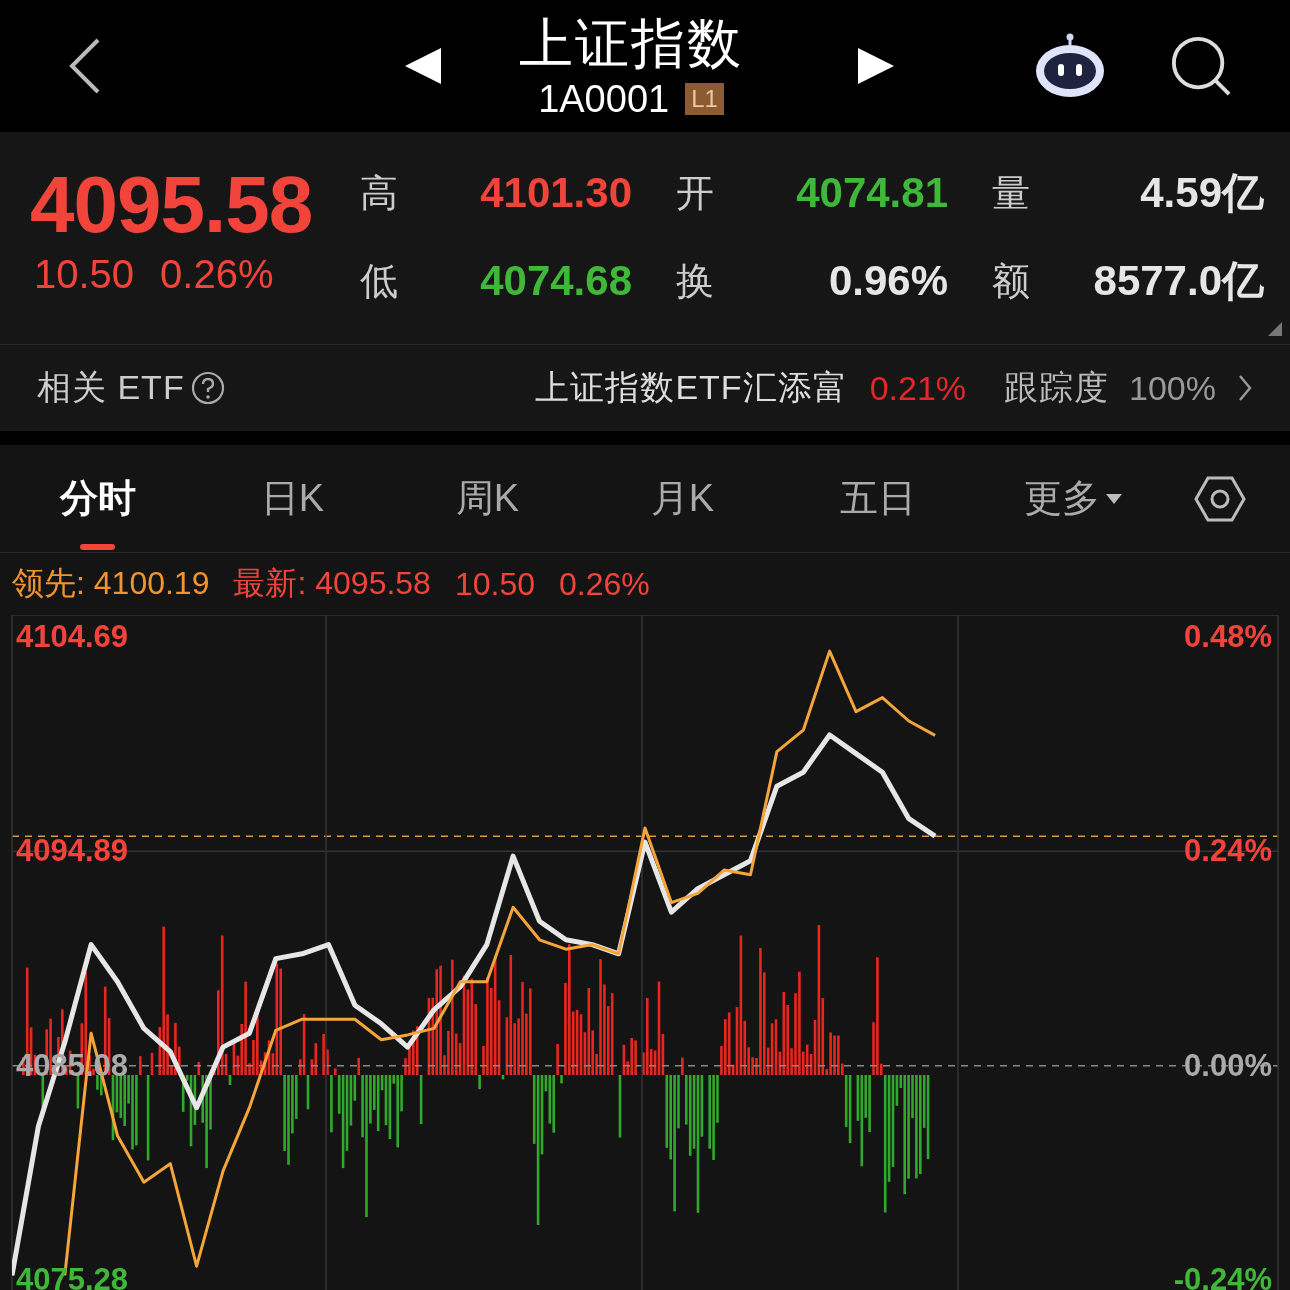 The image size is (1290, 1290). Describe the element at coordinates (604, 99) in the screenshot. I see `index-code: 1A0001` at that location.